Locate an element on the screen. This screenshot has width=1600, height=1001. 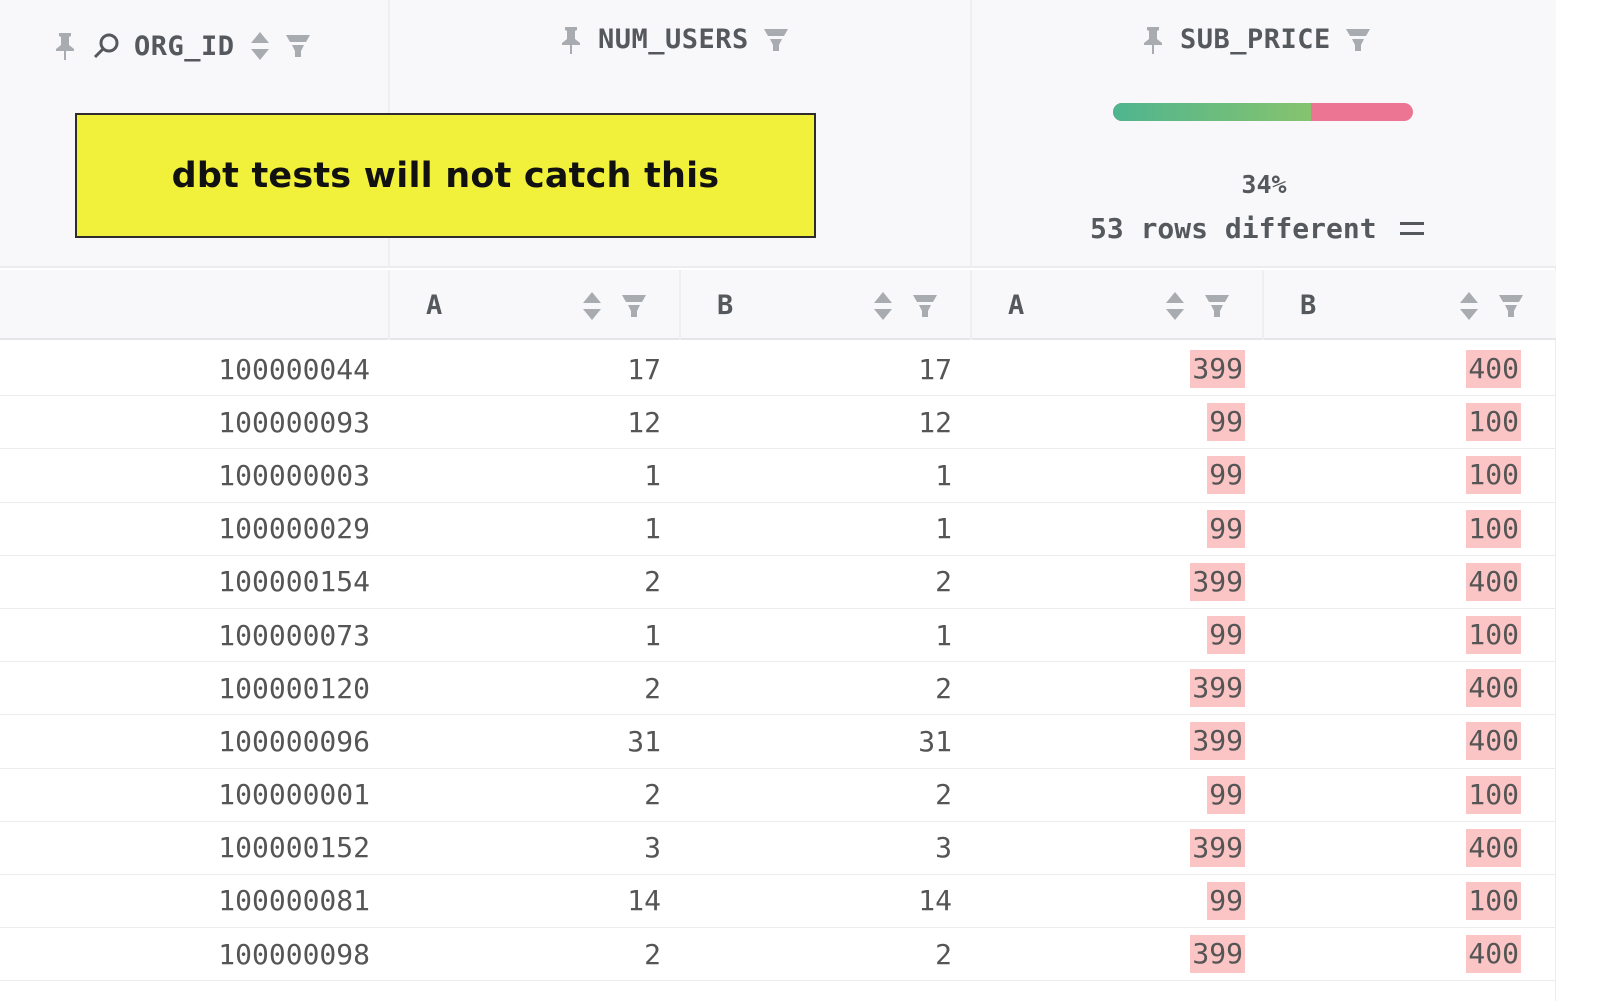
table-row: 100000073 1 1 99 100 is located at coordinates (778, 636).